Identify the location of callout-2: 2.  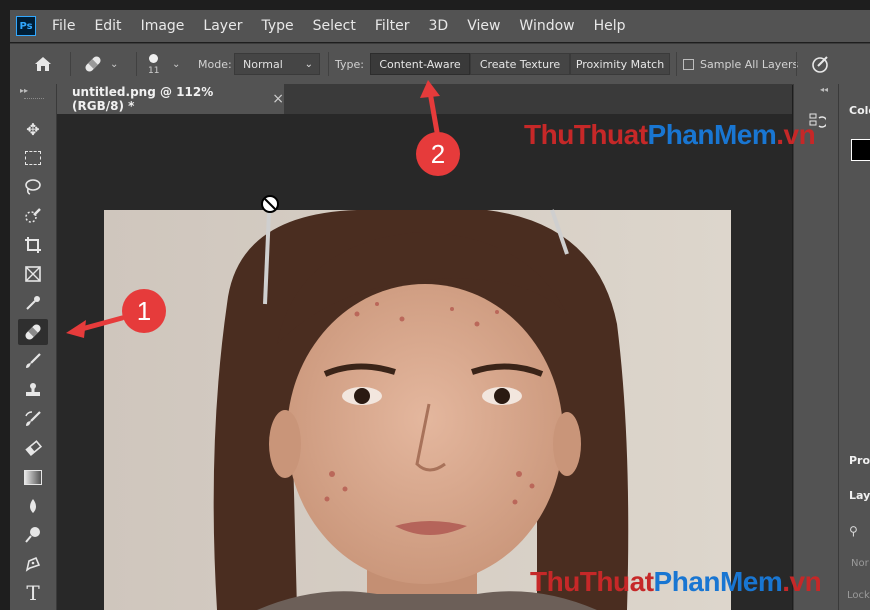
(438, 154).